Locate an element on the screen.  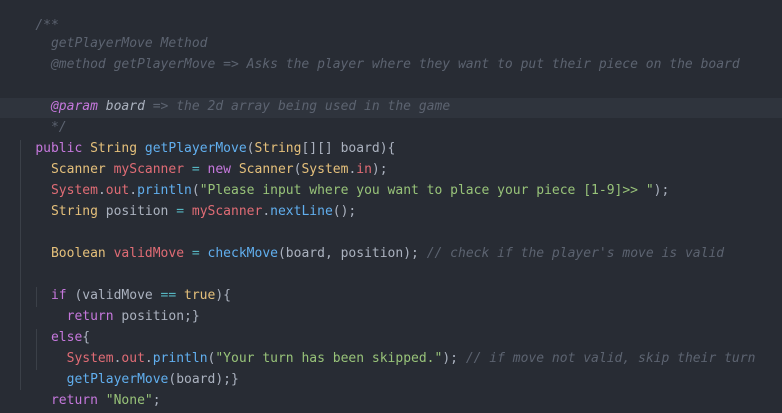
function-token: checkMove is located at coordinates (242, 253).